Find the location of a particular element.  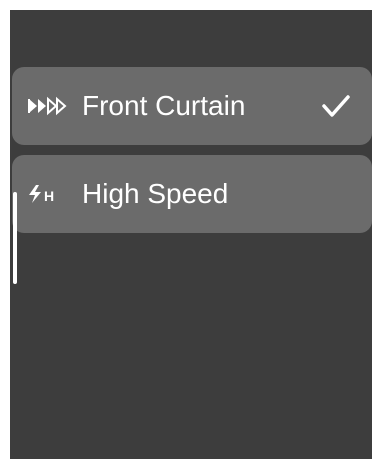

front-curtain-sync-icon is located at coordinates (47, 106).